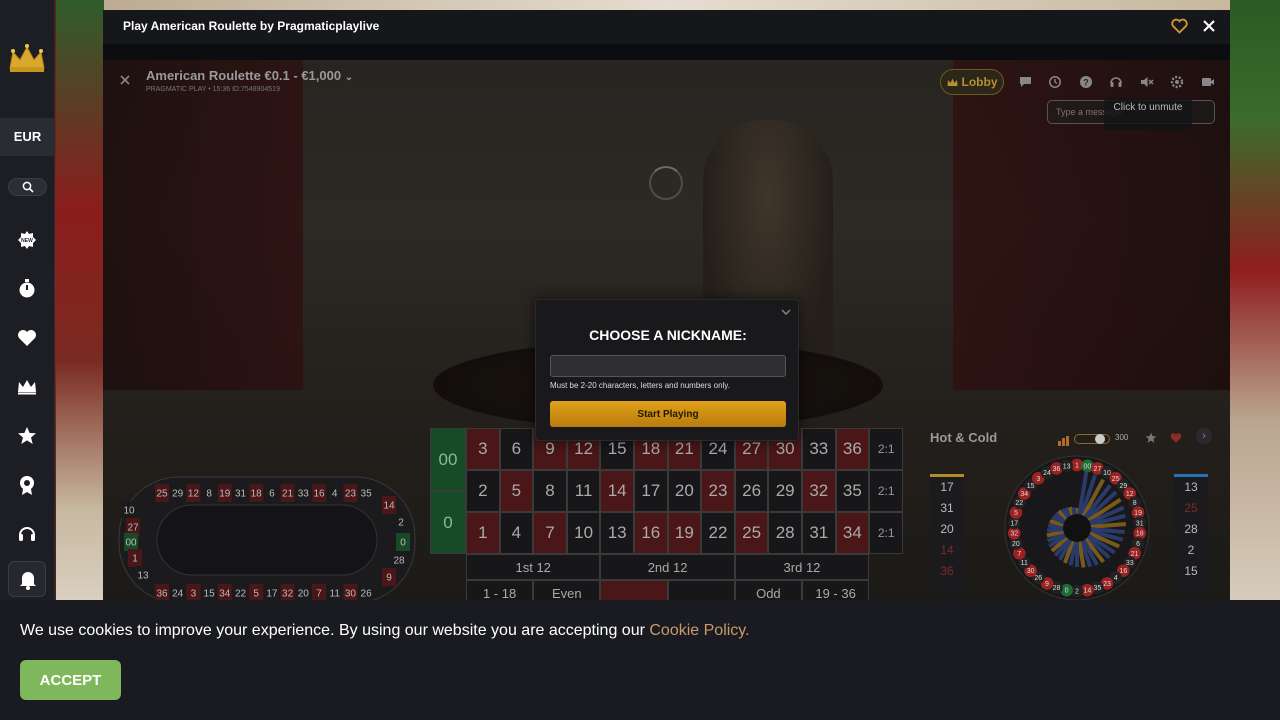  I want to click on help-icon: ?, so click(1086, 82).